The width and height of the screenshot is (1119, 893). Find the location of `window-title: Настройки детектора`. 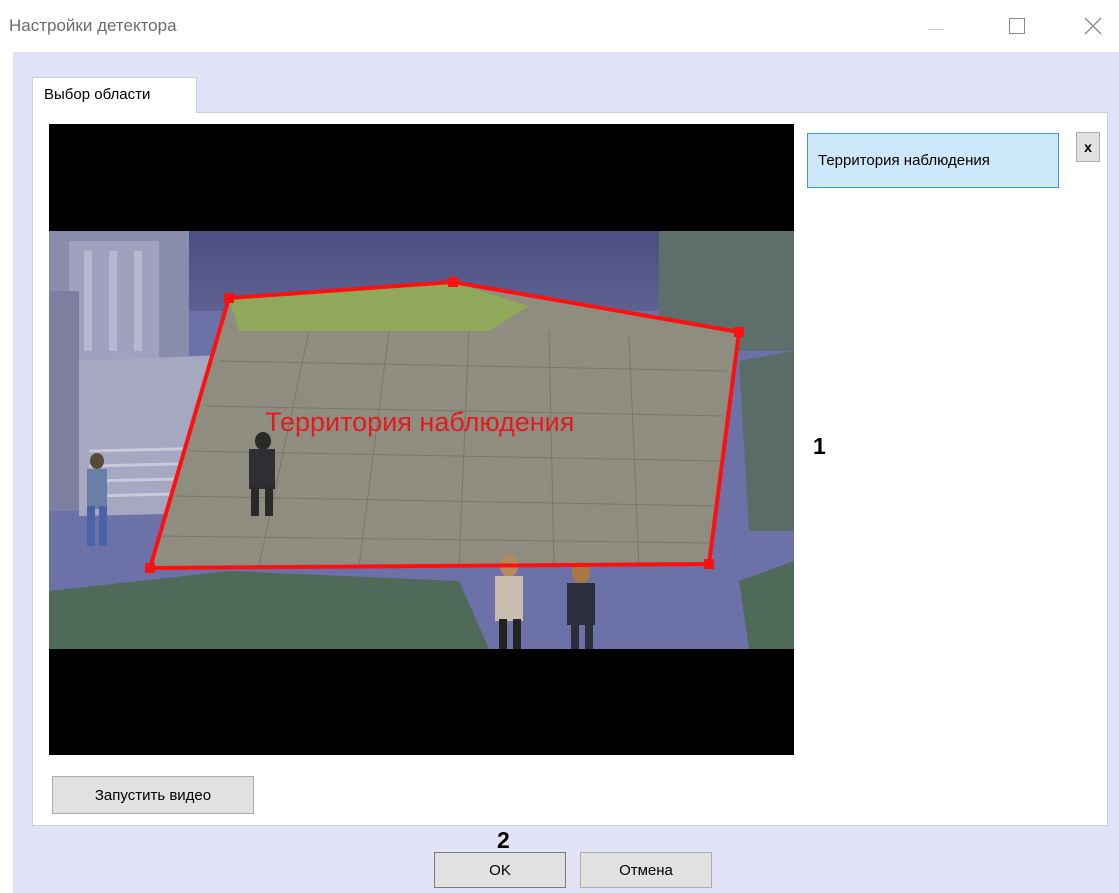

window-title: Настройки детектора is located at coordinates (93, 25).